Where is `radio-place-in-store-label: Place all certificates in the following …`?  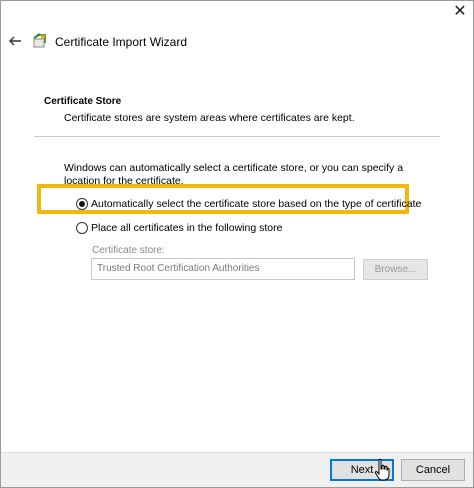 radio-place-in-store-label: Place all certificates in the following … is located at coordinates (186, 228).